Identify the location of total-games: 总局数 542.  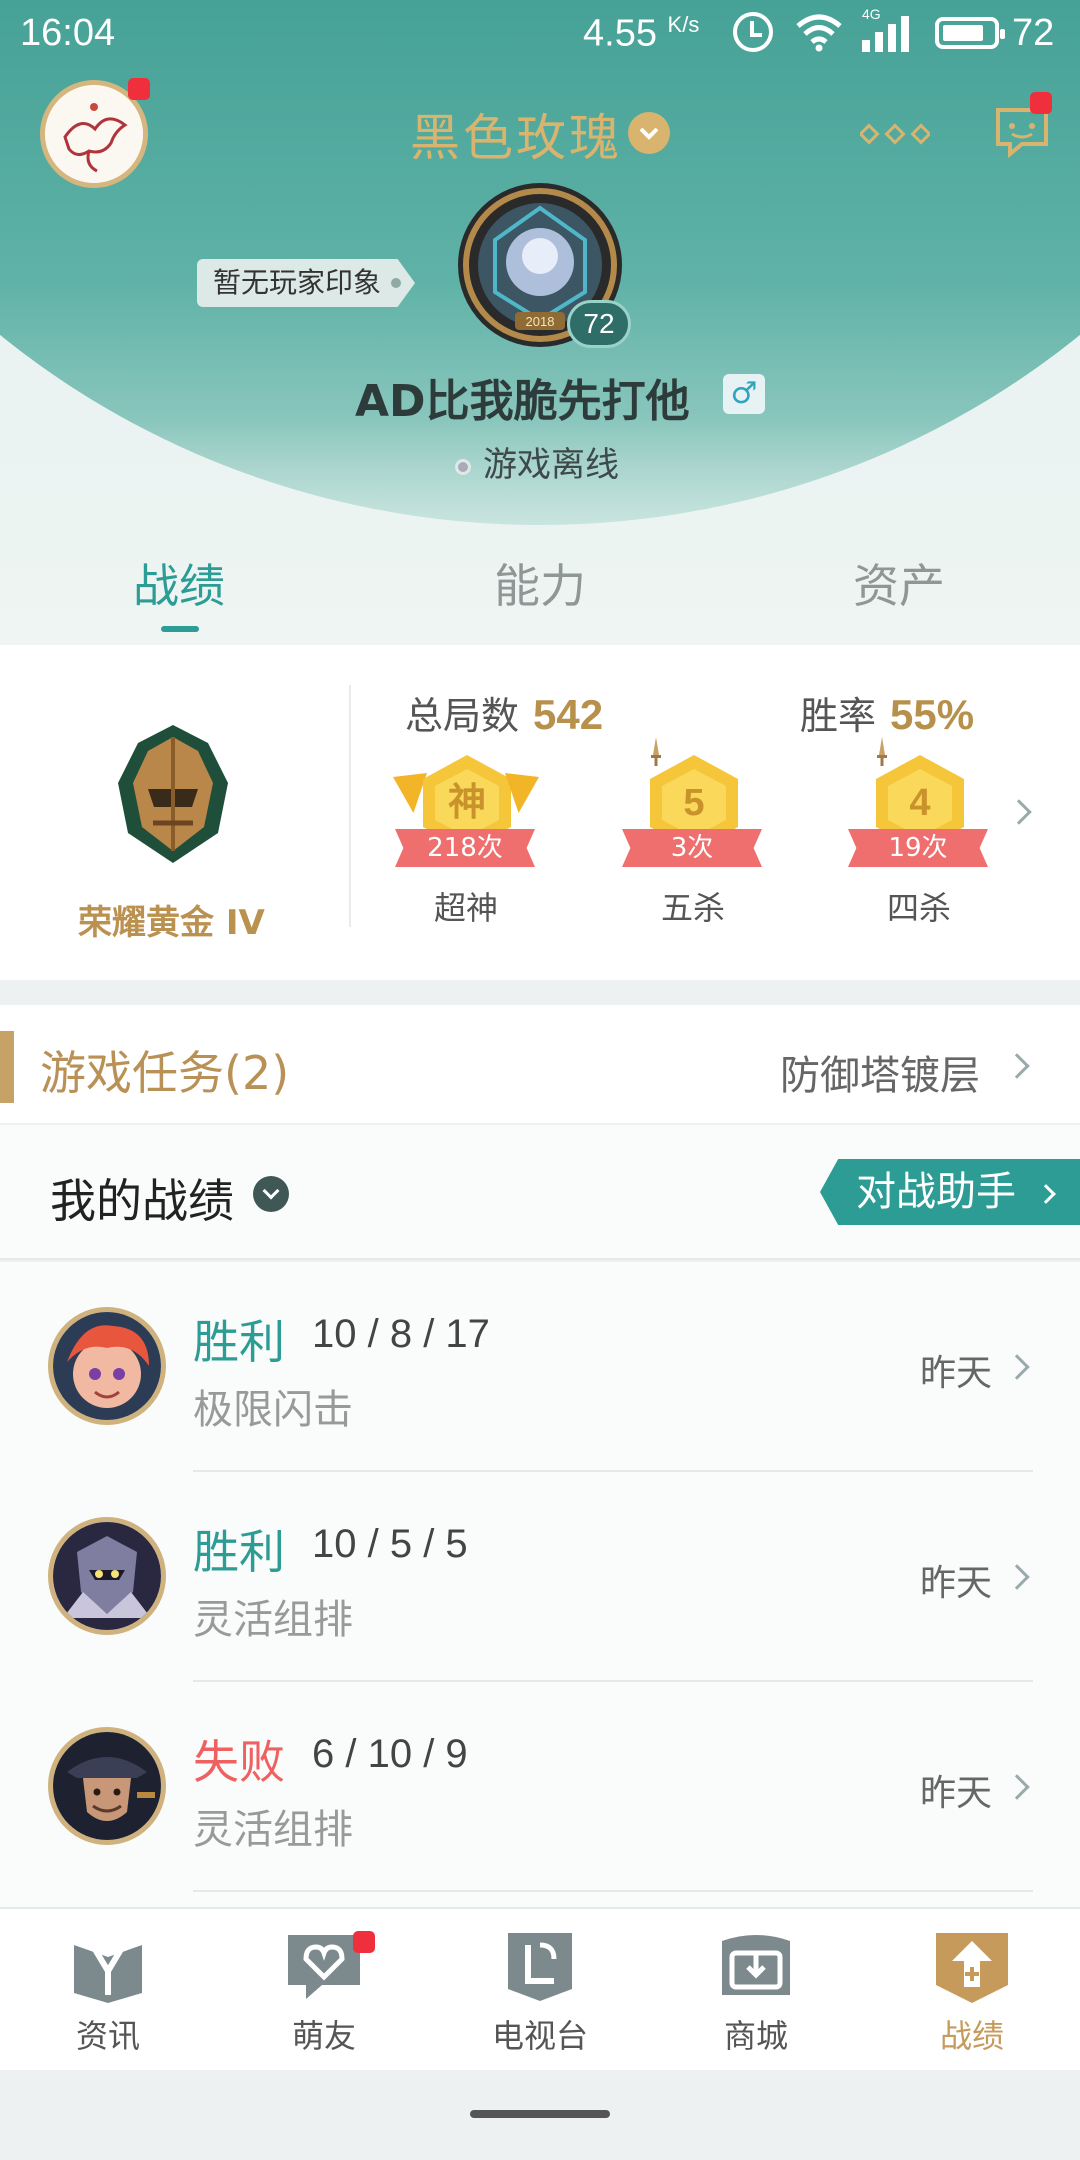
(504, 714).